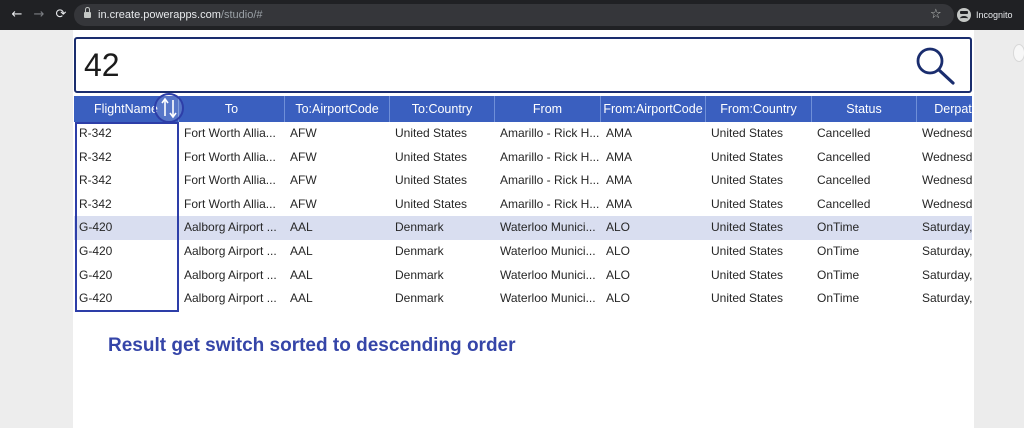 Image resolution: width=1024 pixels, height=428 pixels. Describe the element at coordinates (994, 15) in the screenshot. I see `incognito-label: Incognito` at that location.